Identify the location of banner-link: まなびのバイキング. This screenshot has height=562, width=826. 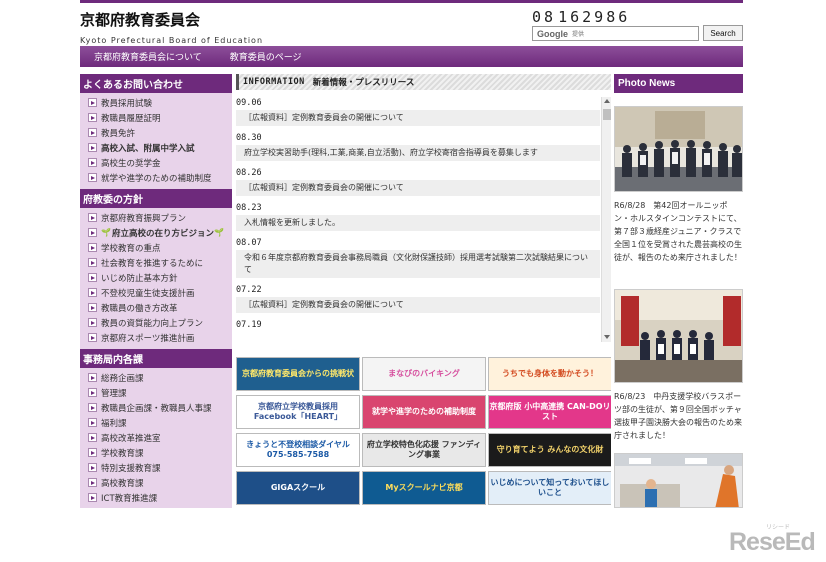
(424, 374).